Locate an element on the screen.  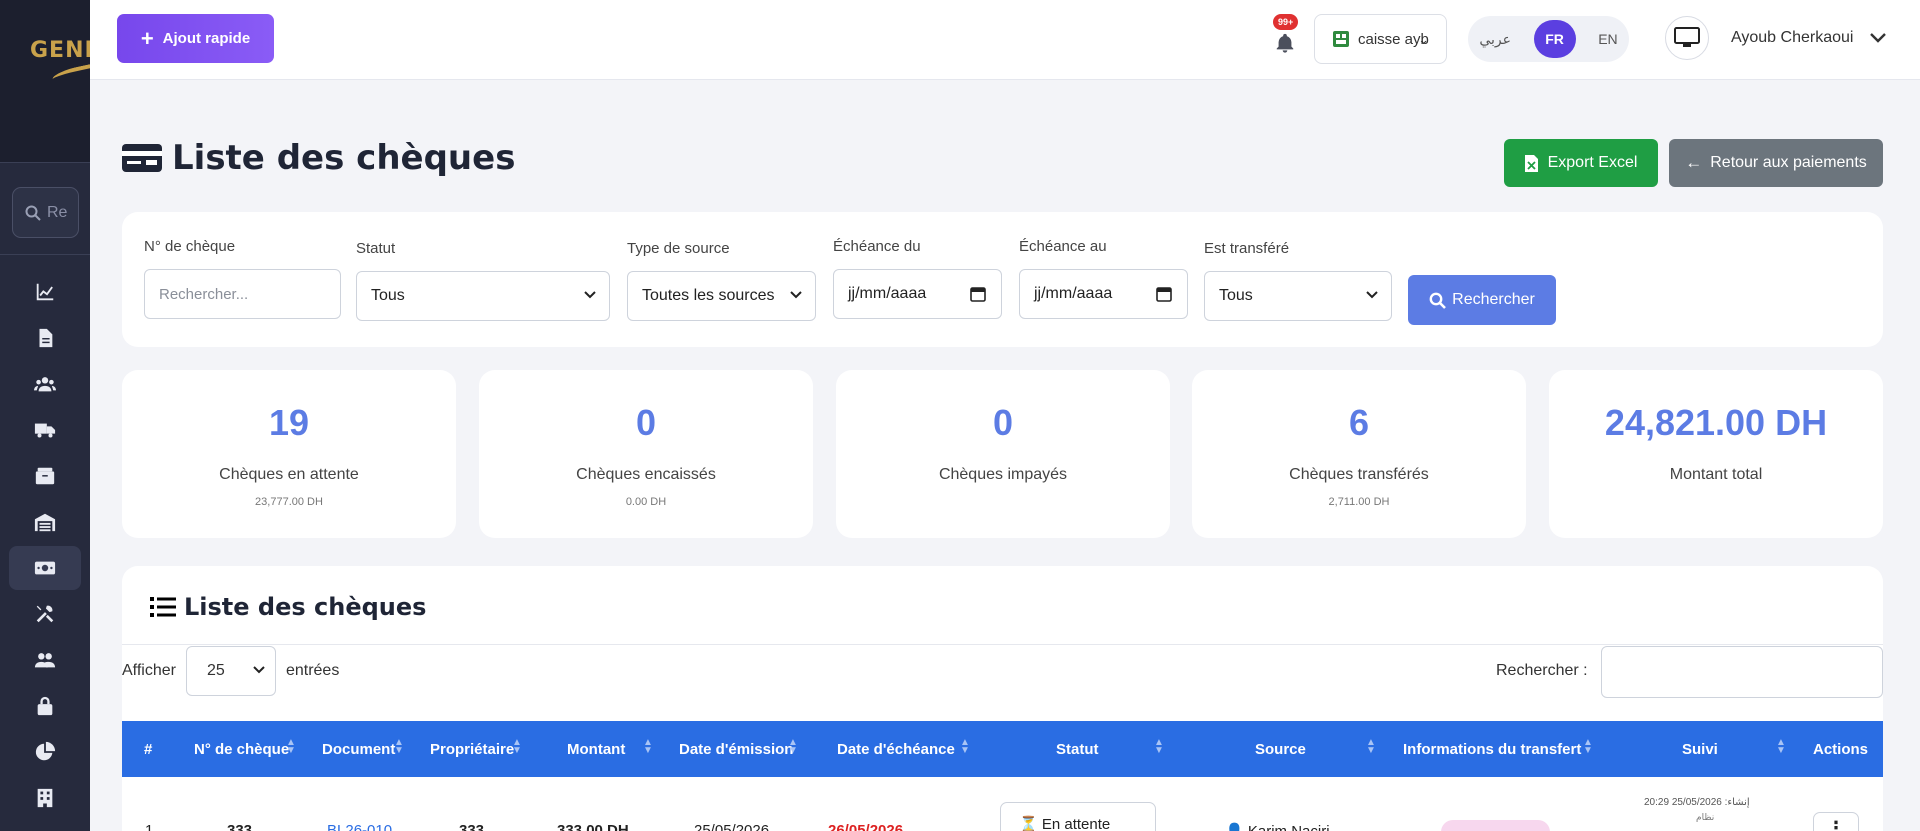
col-header: Informations du transfert is located at coordinates (1492, 749).